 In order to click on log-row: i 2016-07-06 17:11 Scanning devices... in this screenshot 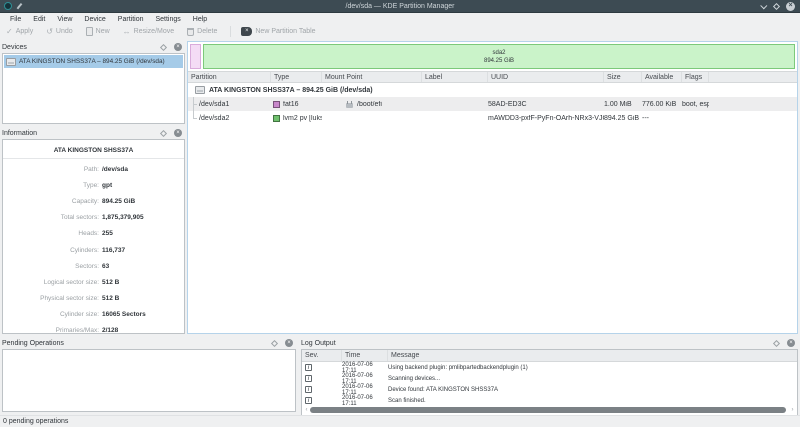, I will do `click(549, 379)`.